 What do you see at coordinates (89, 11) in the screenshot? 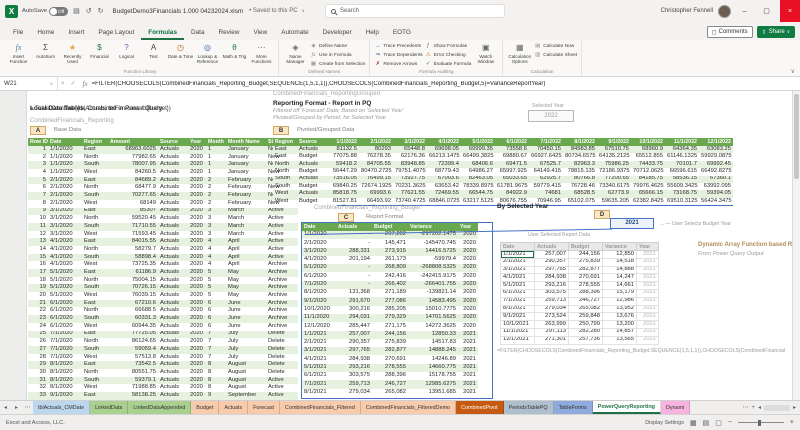
I see `undo-icon: ↺` at bounding box center [89, 11].